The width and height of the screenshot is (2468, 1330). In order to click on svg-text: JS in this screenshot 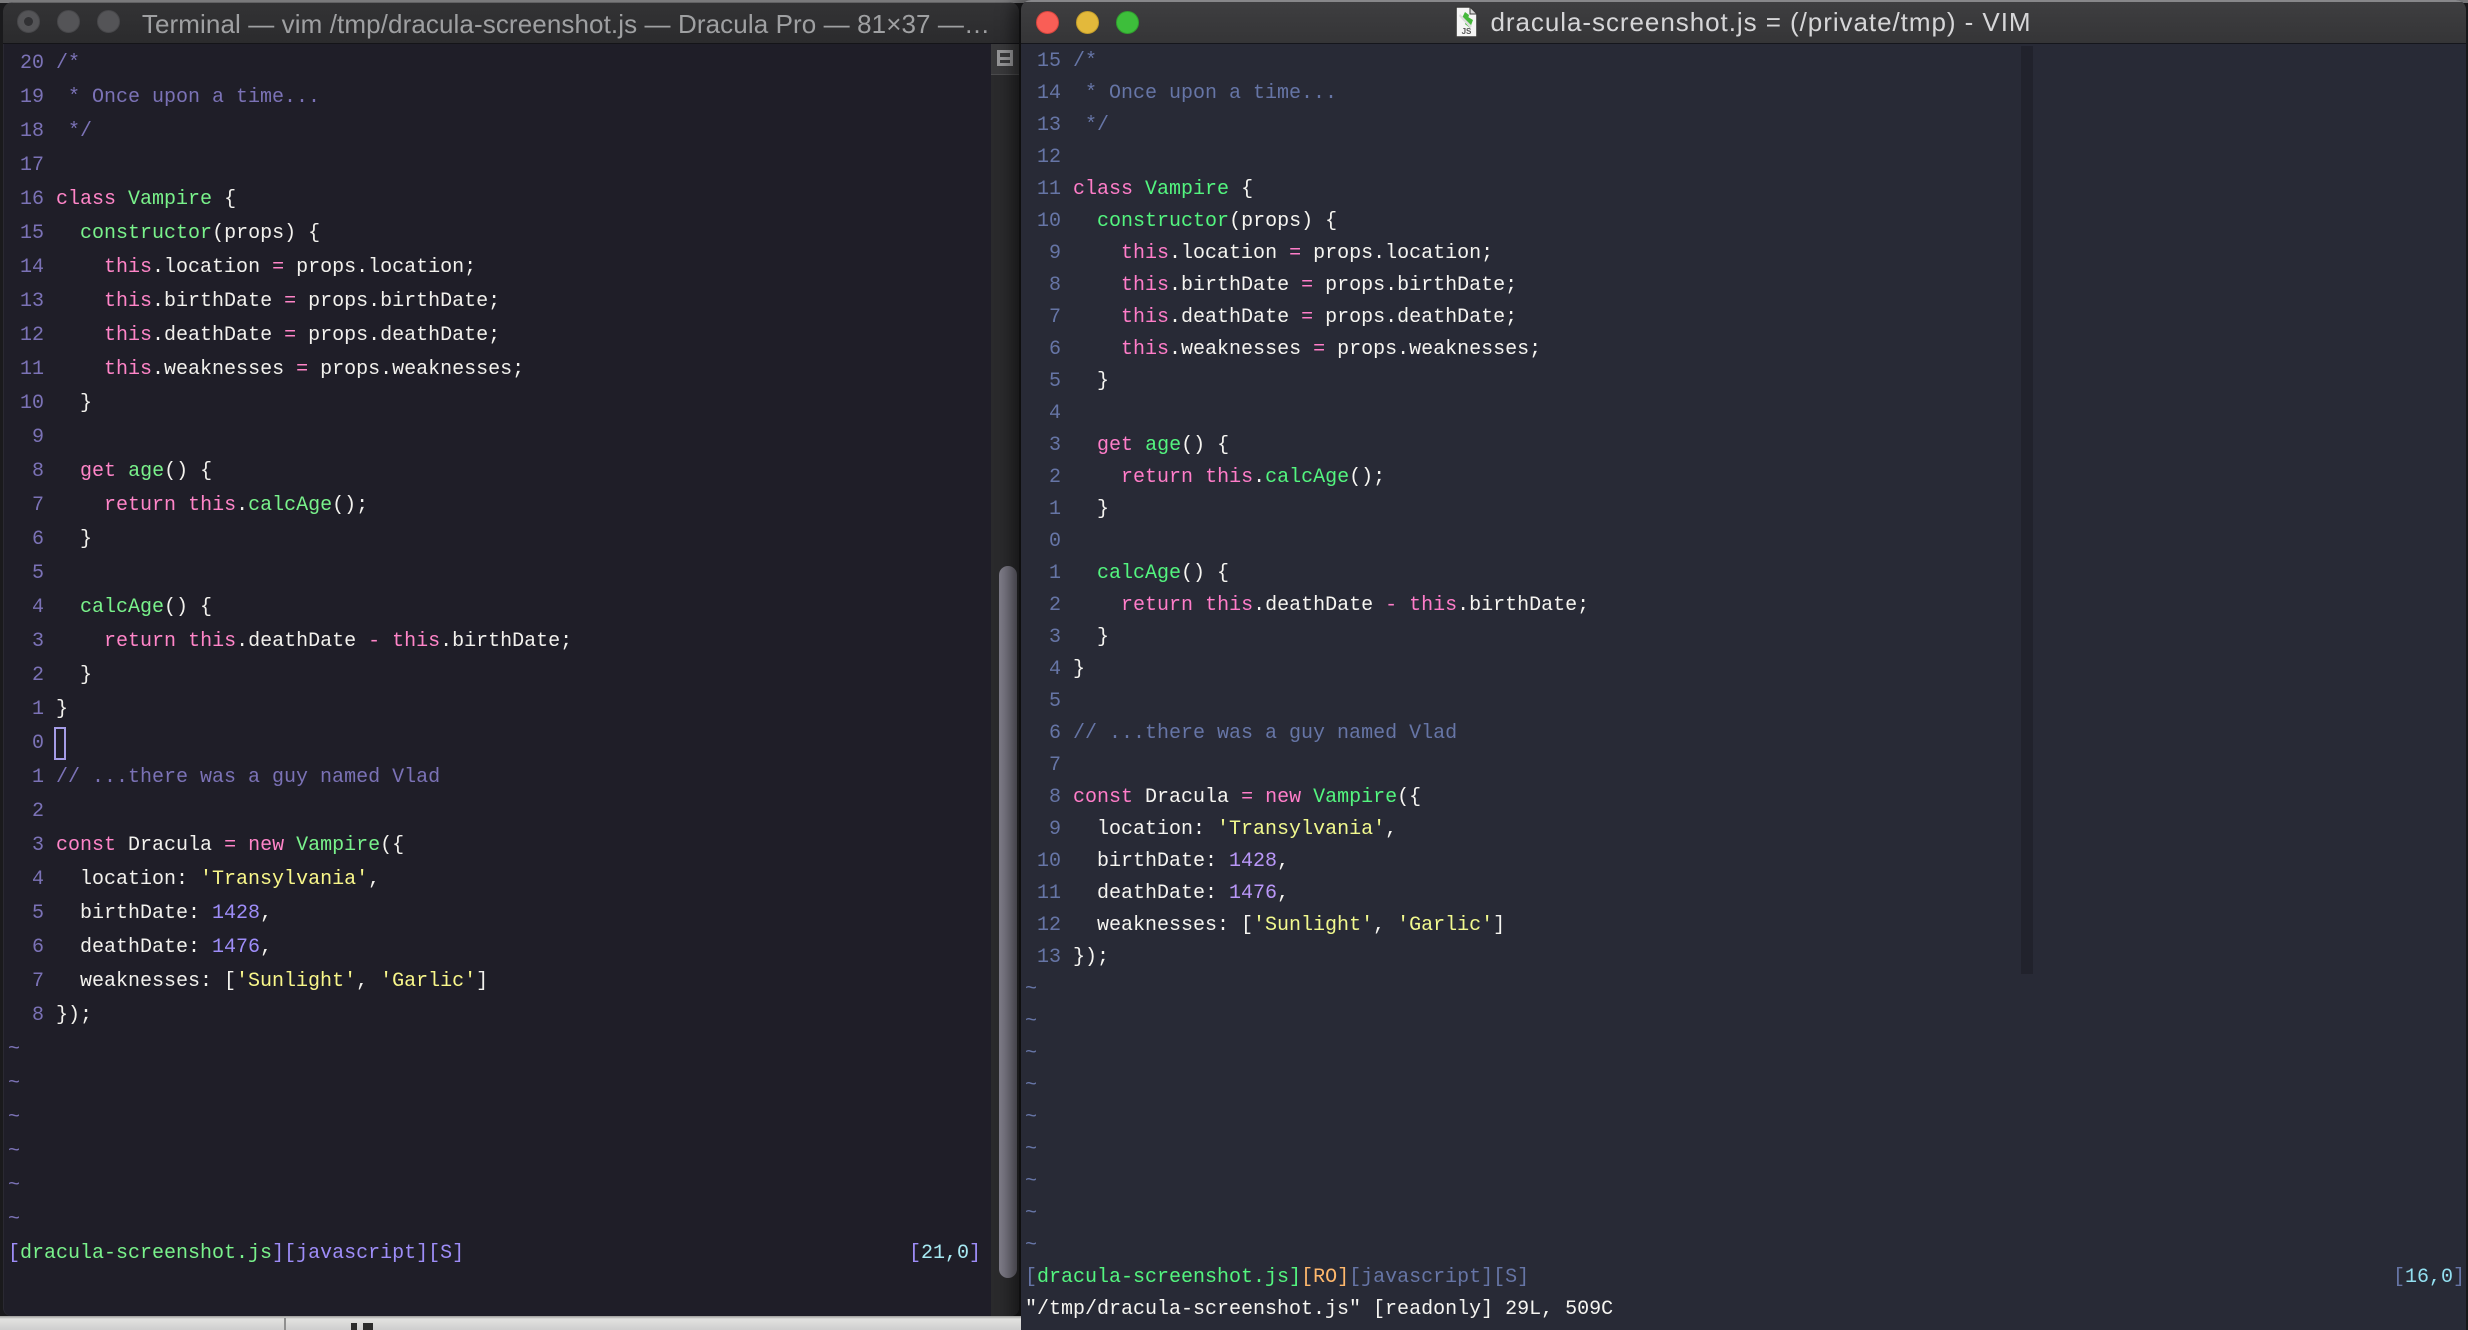, I will do `click(1467, 31)`.